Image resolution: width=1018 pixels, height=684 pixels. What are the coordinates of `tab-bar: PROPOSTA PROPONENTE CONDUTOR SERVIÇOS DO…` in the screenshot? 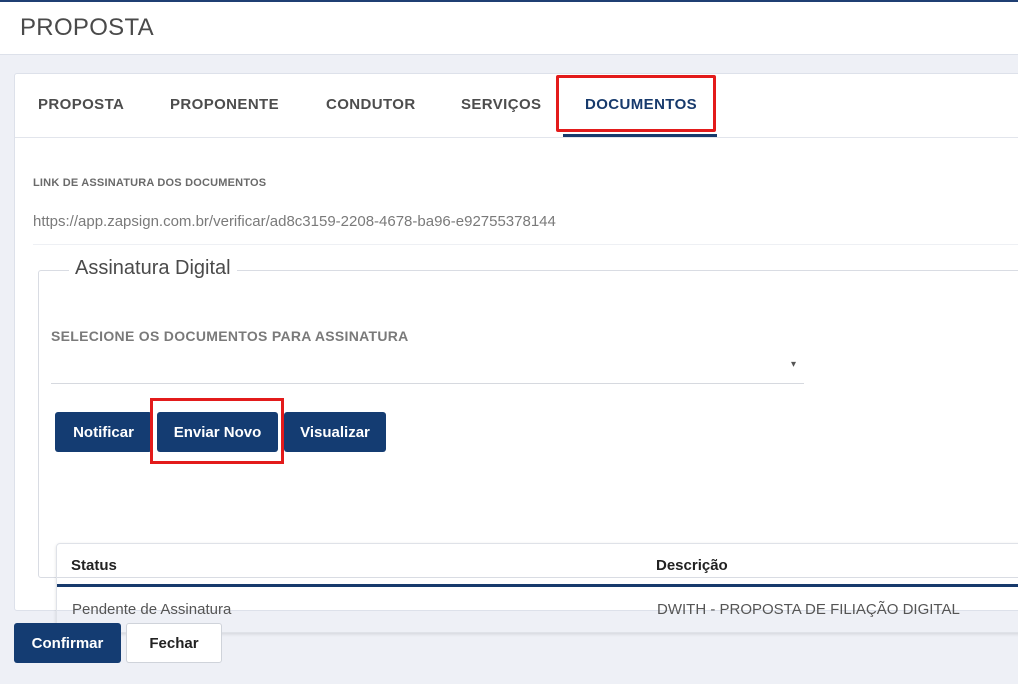 It's located at (516, 106).